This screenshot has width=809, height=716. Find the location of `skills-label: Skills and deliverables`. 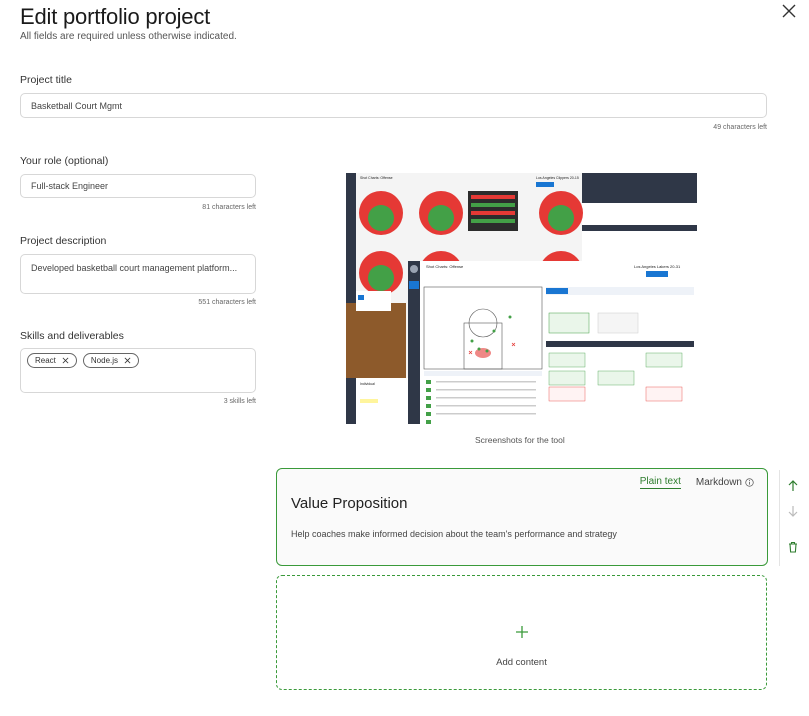

skills-label: Skills and deliverables is located at coordinates (72, 336).